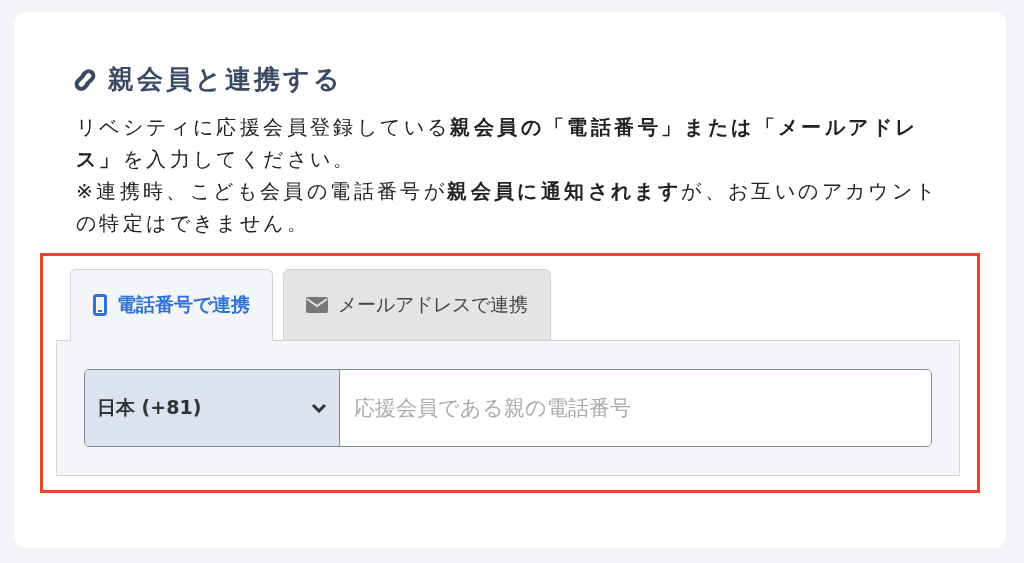 Image resolution: width=1024 pixels, height=563 pixels. I want to click on section-title: 親会員と連携する, so click(225, 79).